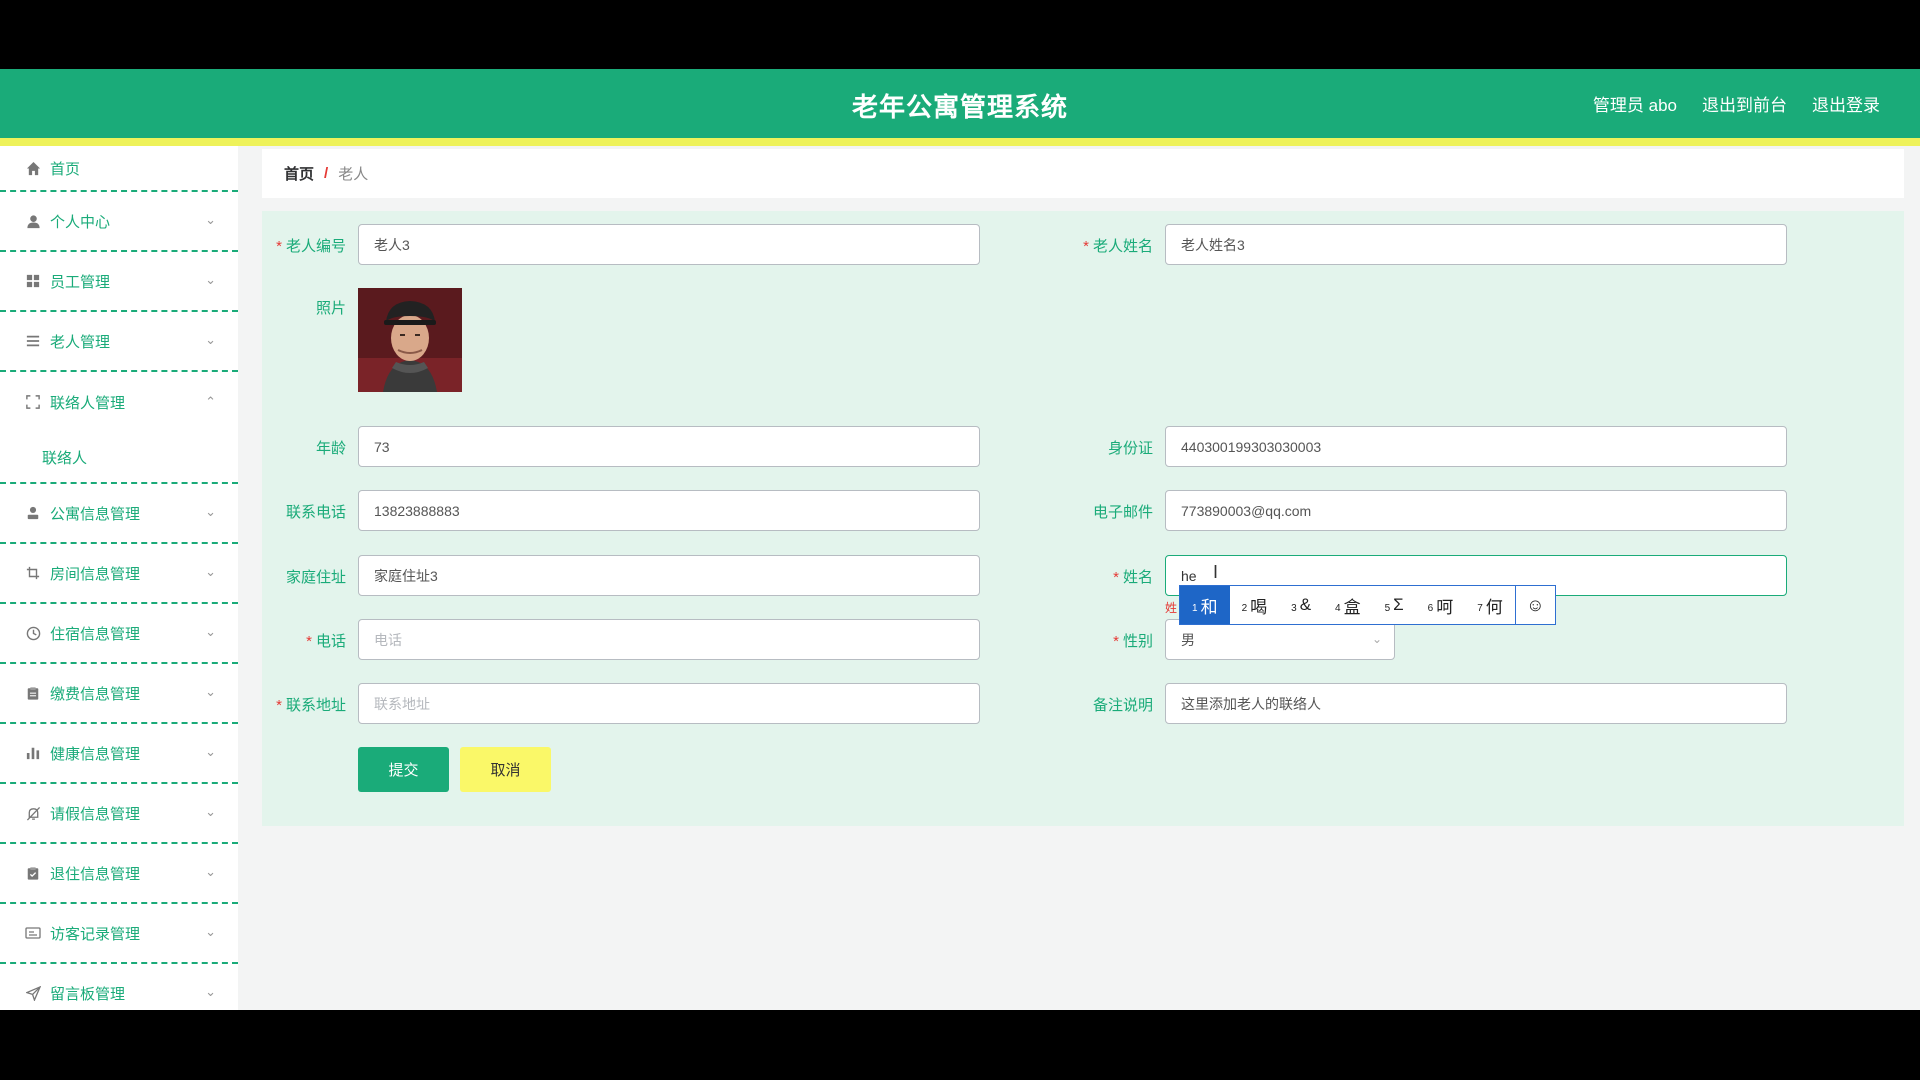 The width and height of the screenshot is (1920, 1080). Describe the element at coordinates (119, 222) in the screenshot. I see `sidebar-item-personal-center: 个人中心 ⌄` at that location.